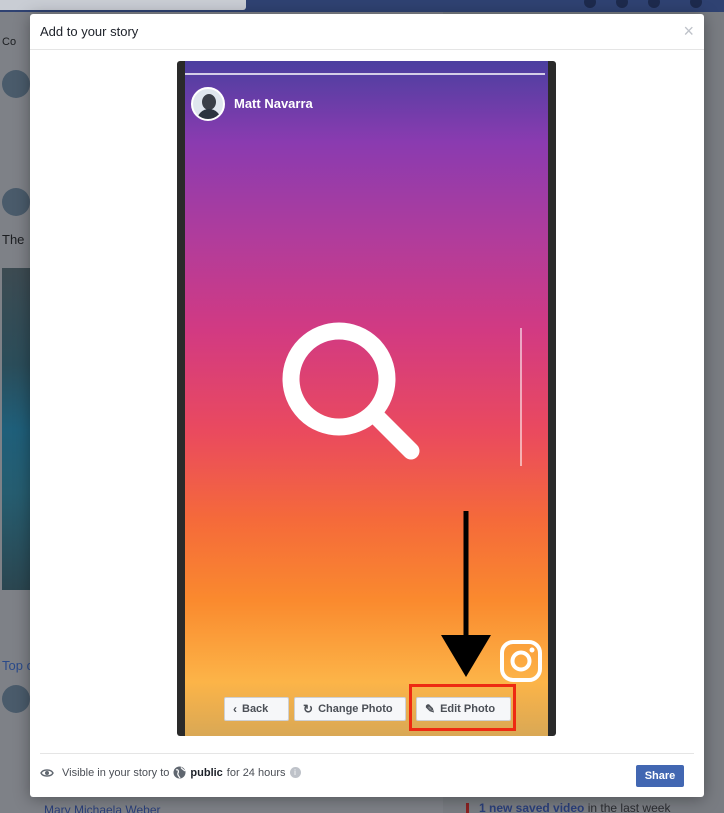 Image resolution: width=724 pixels, height=813 pixels. I want to click on back-label: Back, so click(255, 709).